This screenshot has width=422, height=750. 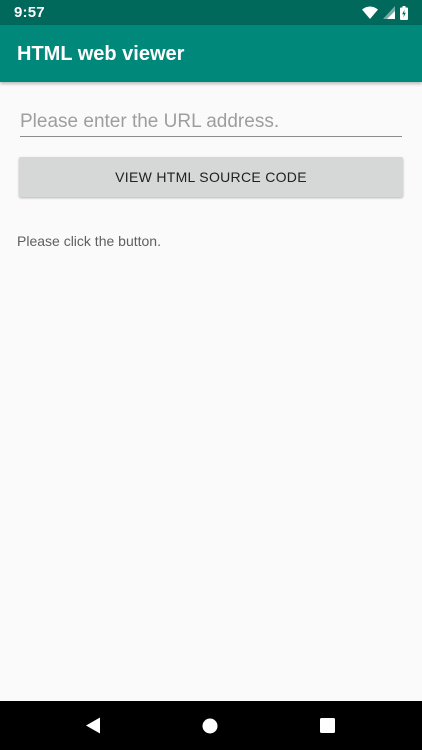 I want to click on navigation-bar, so click(x=211, y=725).